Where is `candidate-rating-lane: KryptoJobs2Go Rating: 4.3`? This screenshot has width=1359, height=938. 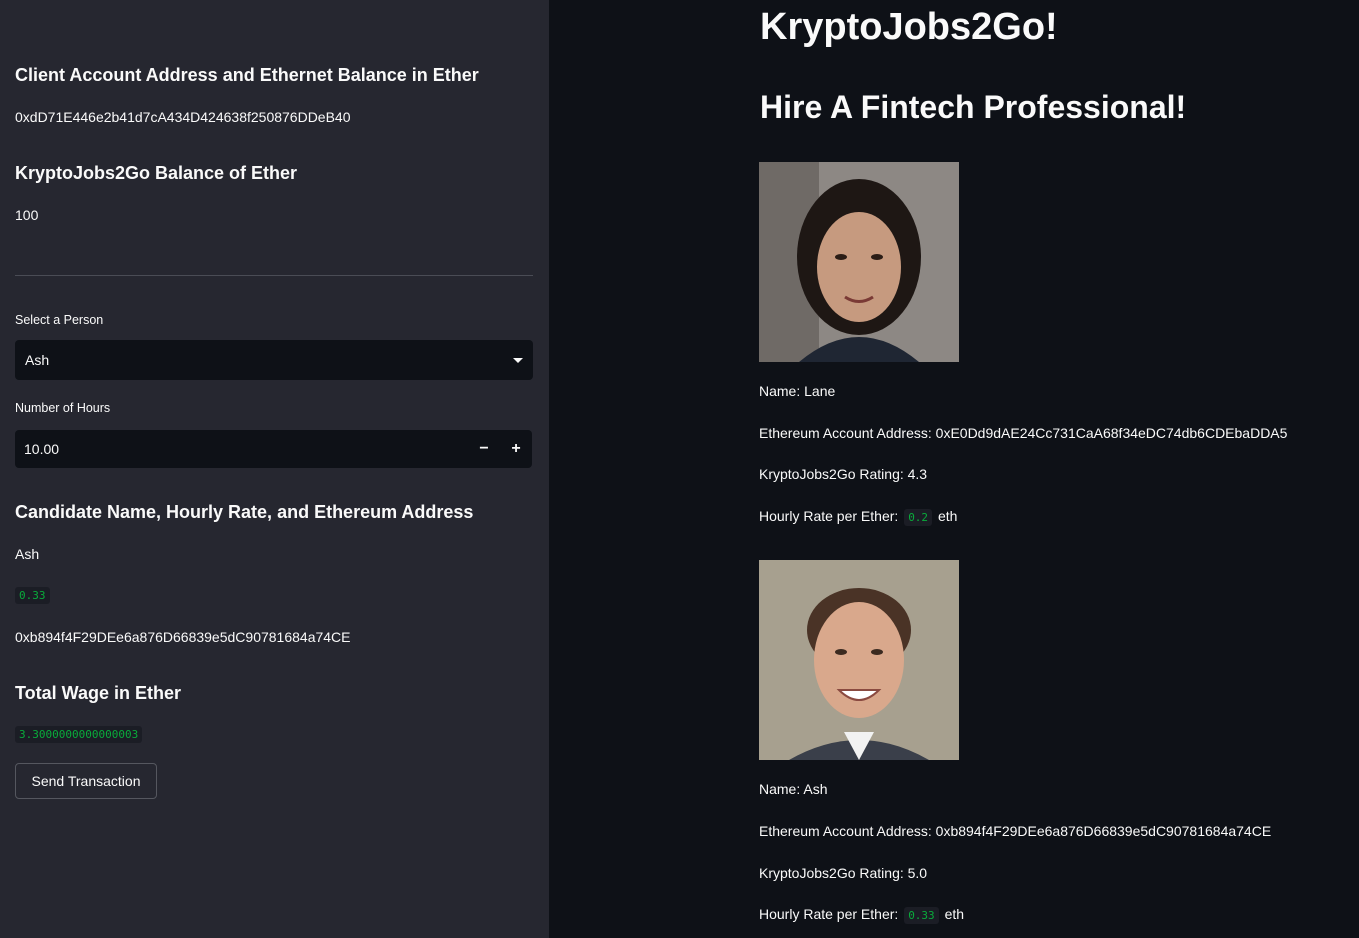 candidate-rating-lane: KryptoJobs2Go Rating: 4.3 is located at coordinates (843, 474).